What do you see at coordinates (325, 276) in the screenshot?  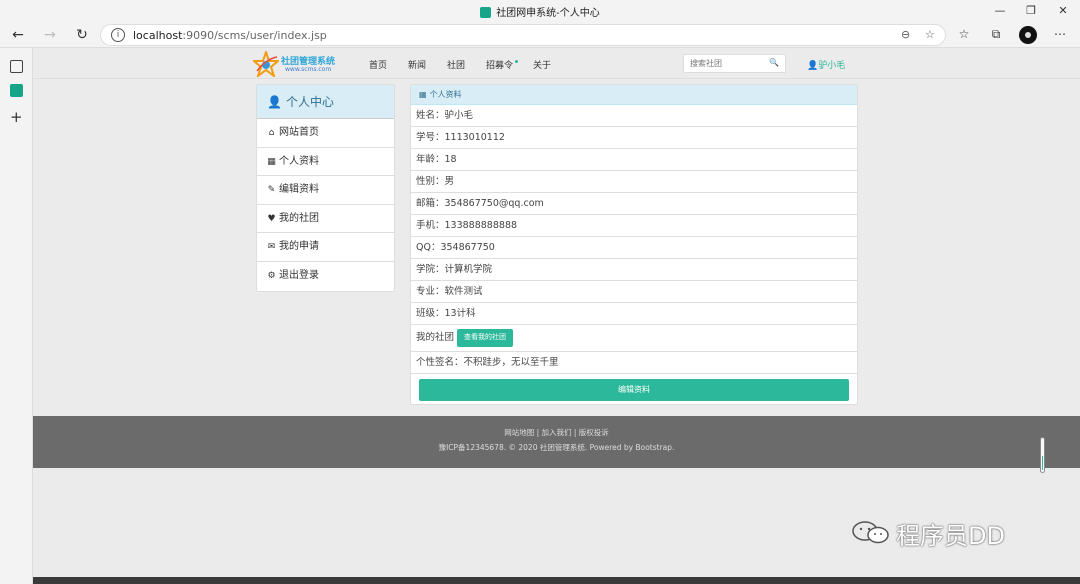 I see `sidebar-item-logout: ⚙ 退出登录` at bounding box center [325, 276].